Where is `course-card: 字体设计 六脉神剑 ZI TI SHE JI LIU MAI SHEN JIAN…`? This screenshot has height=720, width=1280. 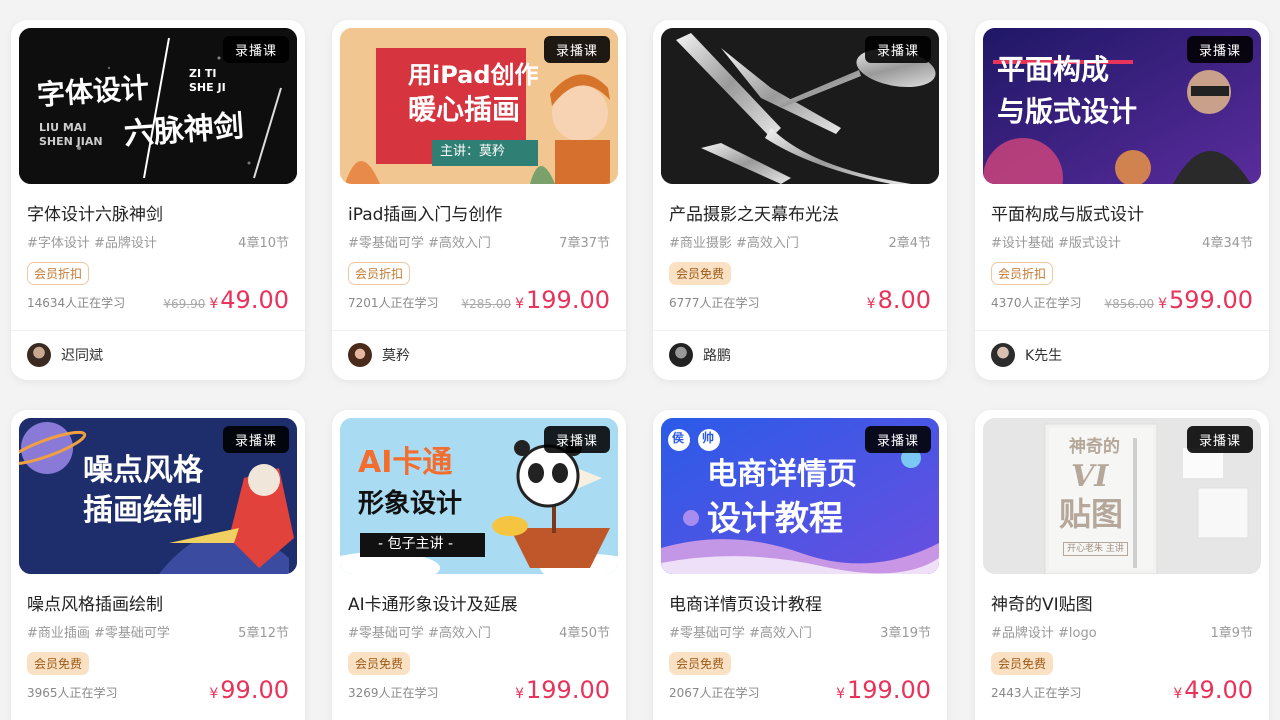
course-card: 字体设计 六脉神剑 ZI TI SHE JI LIU MAI SHEN JIAN… is located at coordinates (158, 200).